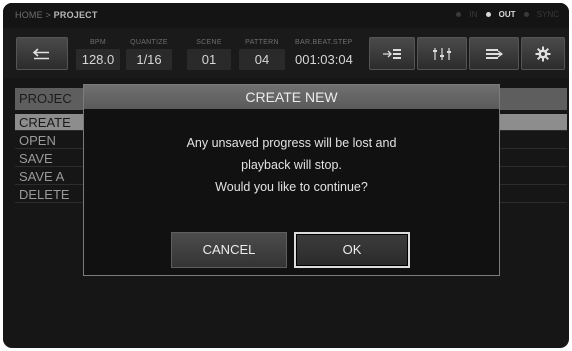 This screenshot has width=572, height=351. What do you see at coordinates (262, 42) in the screenshot?
I see `pattern-label: PATTERN` at bounding box center [262, 42].